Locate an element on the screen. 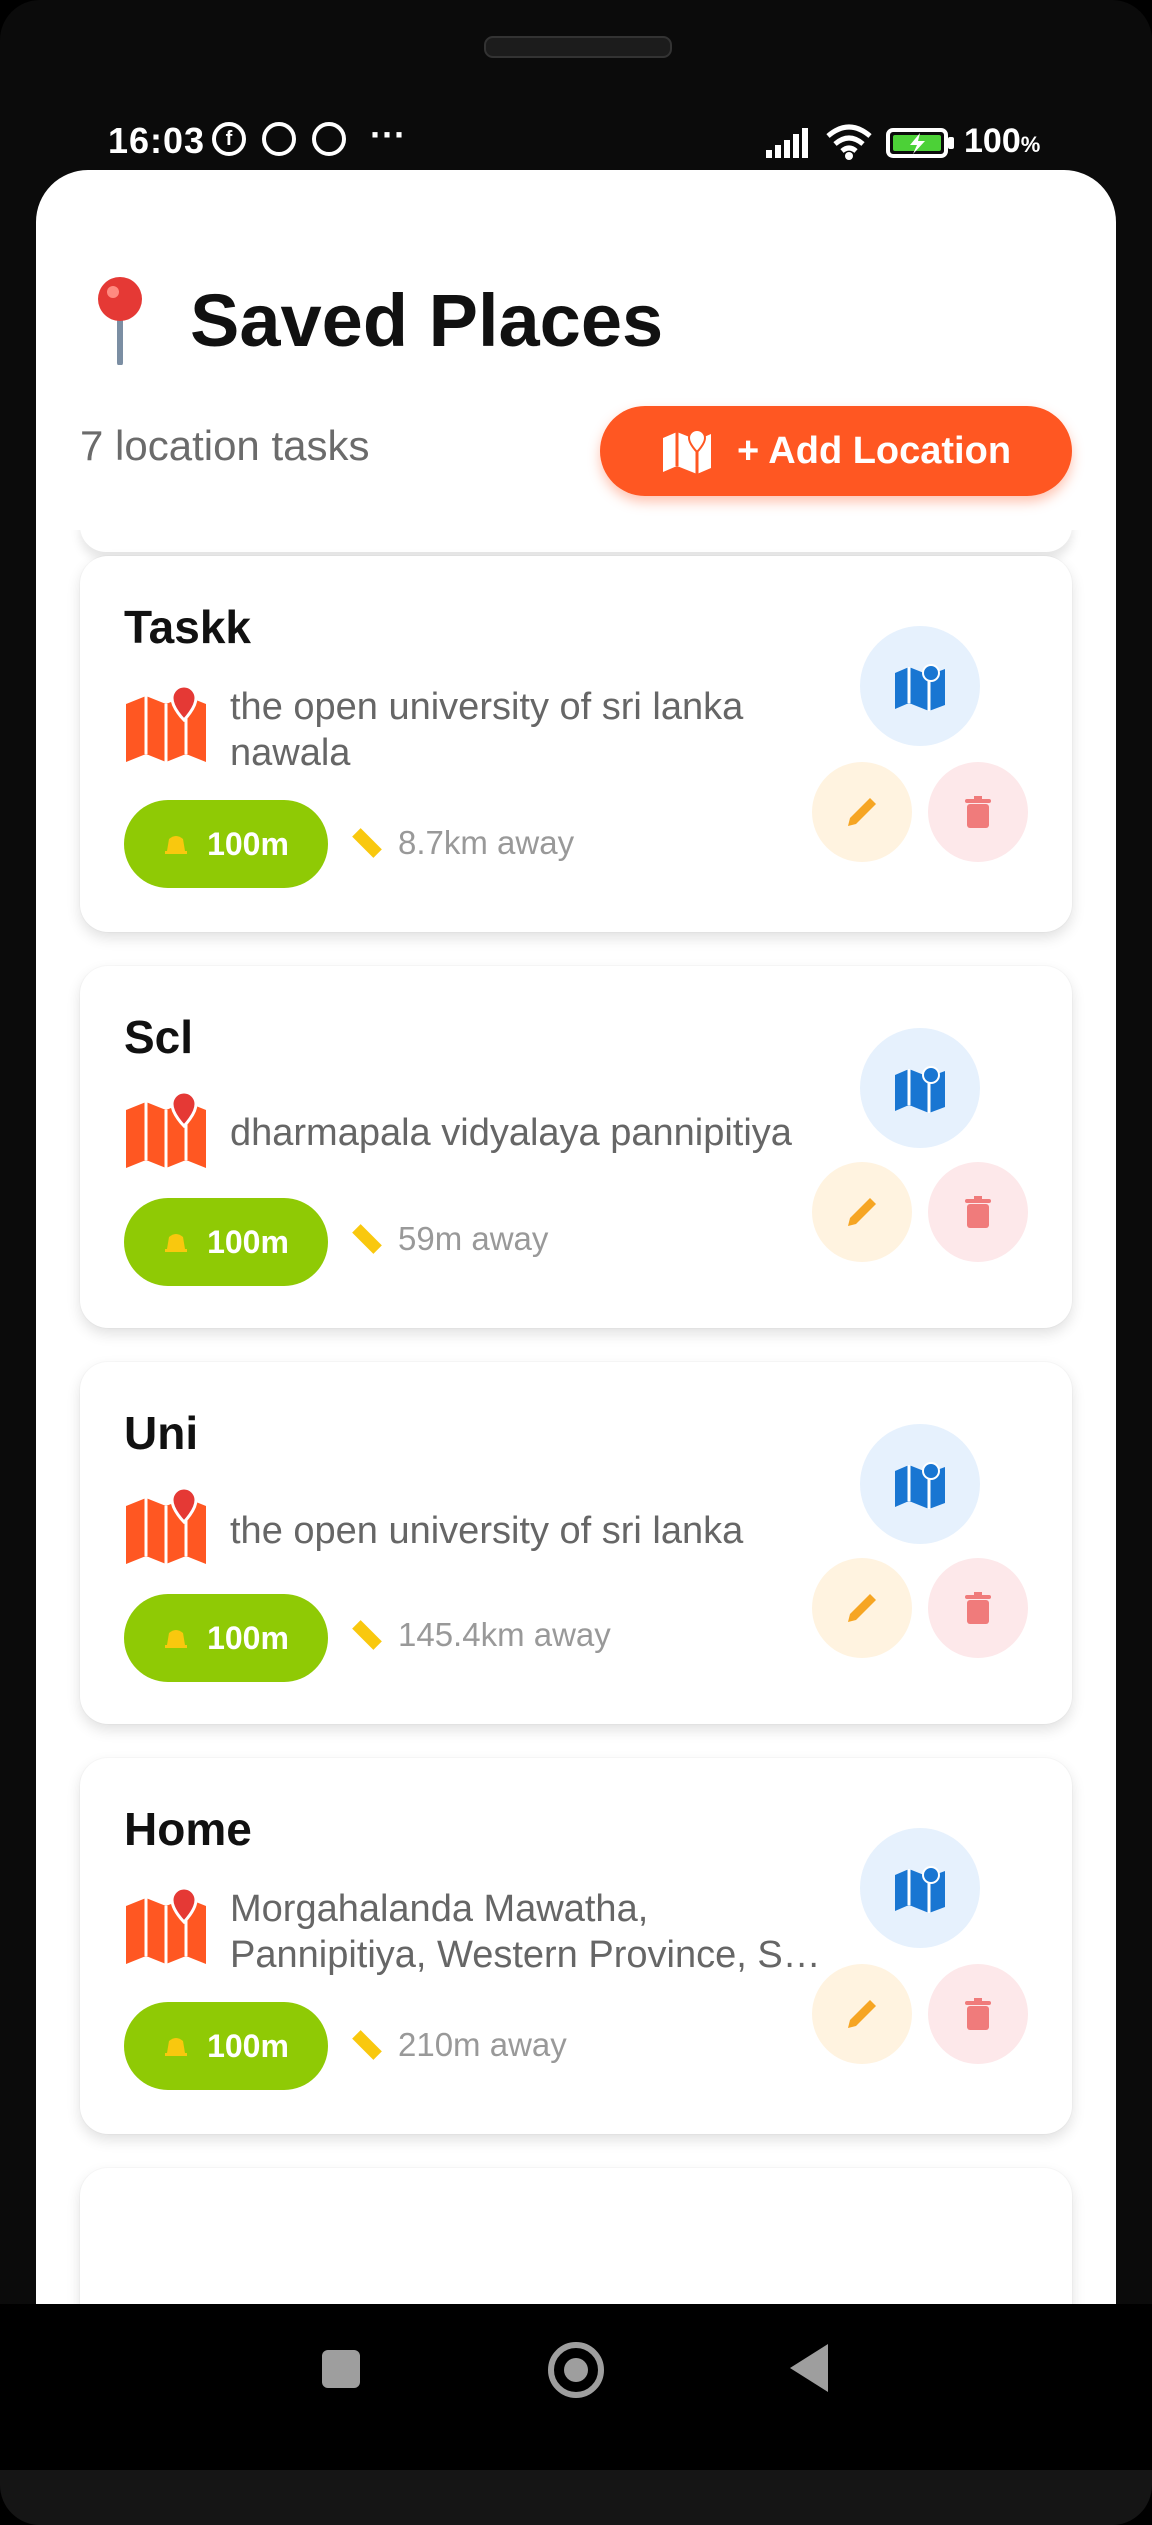 This screenshot has height=2525, width=1152. signal-icon is located at coordinates (787, 143).